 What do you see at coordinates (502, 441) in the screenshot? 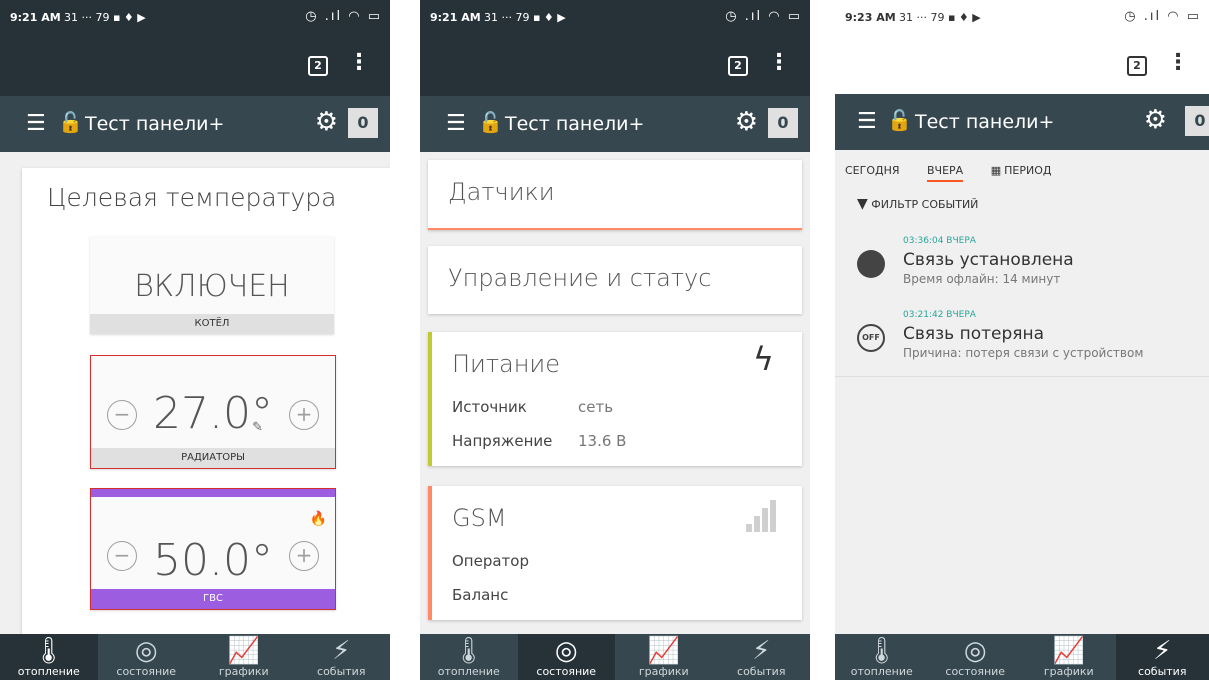
I see `voltage-label: Напряжение` at bounding box center [502, 441].